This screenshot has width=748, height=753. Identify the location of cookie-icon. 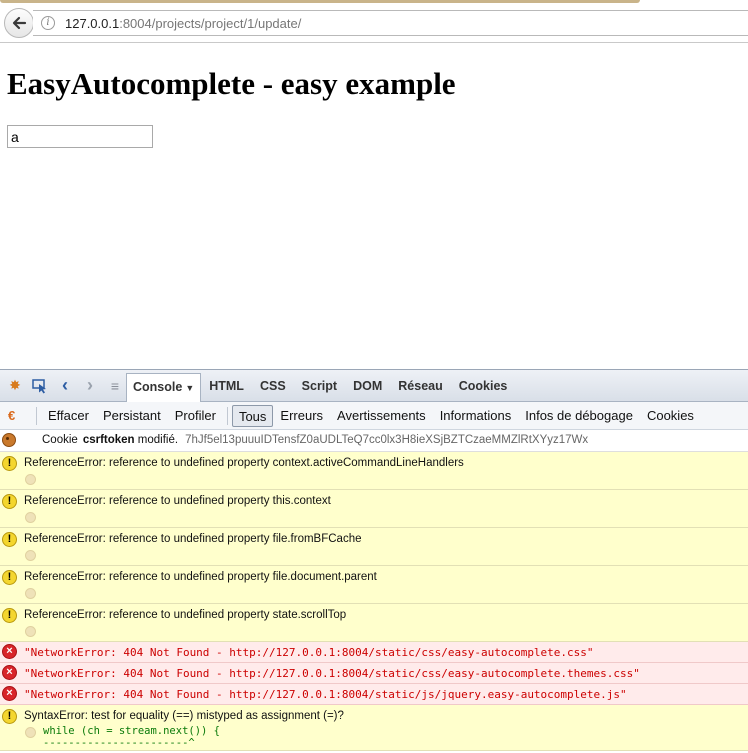
(9, 440).